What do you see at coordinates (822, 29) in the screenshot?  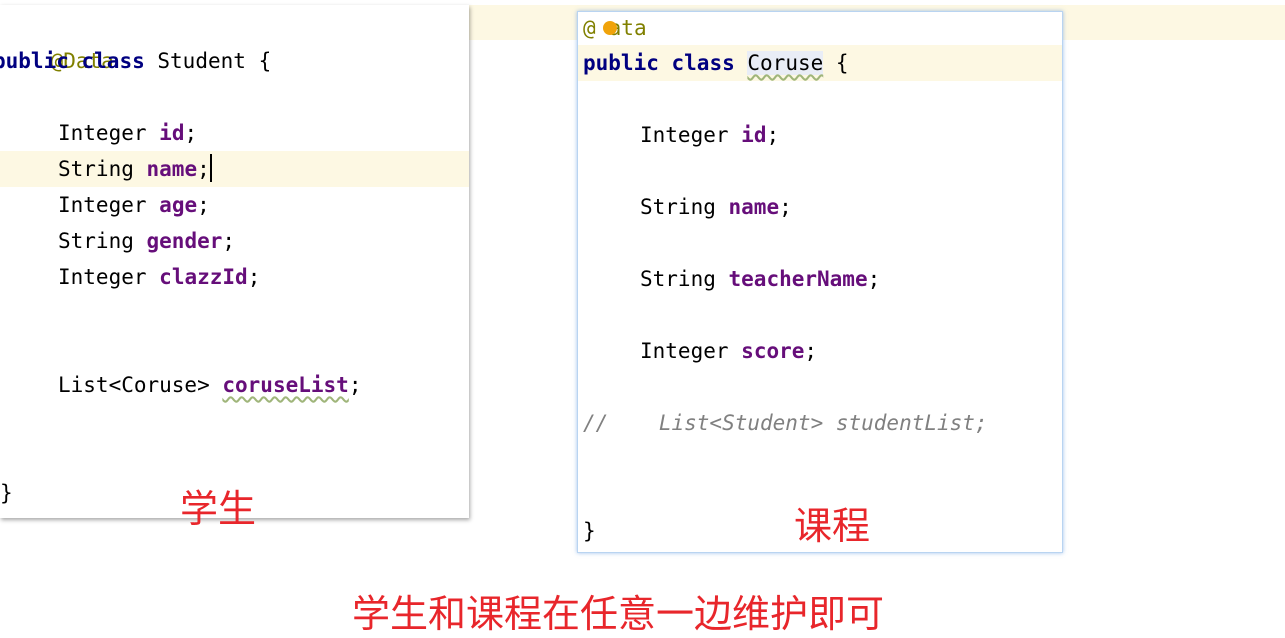 I see `annotation-line: @ ata` at bounding box center [822, 29].